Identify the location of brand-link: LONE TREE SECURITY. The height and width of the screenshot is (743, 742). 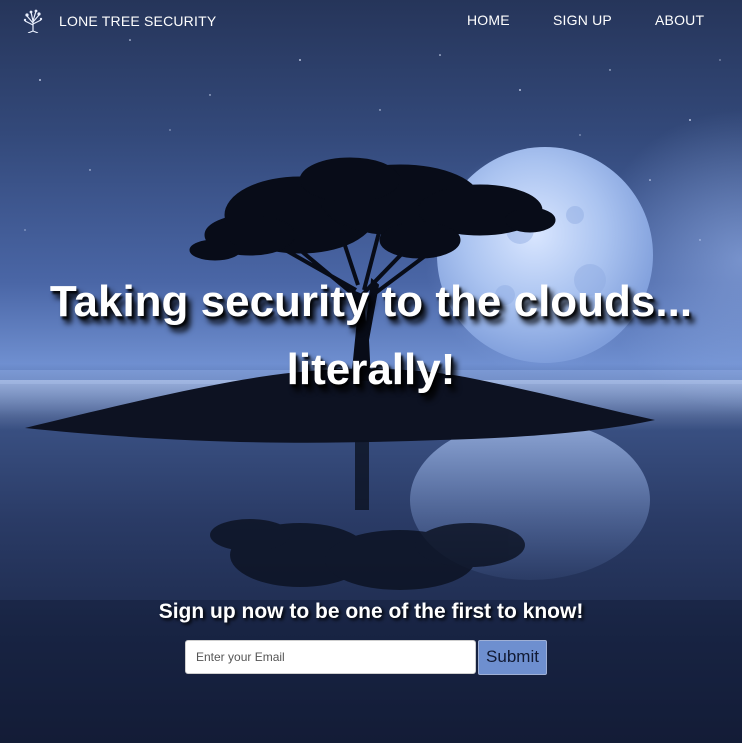
(119, 21).